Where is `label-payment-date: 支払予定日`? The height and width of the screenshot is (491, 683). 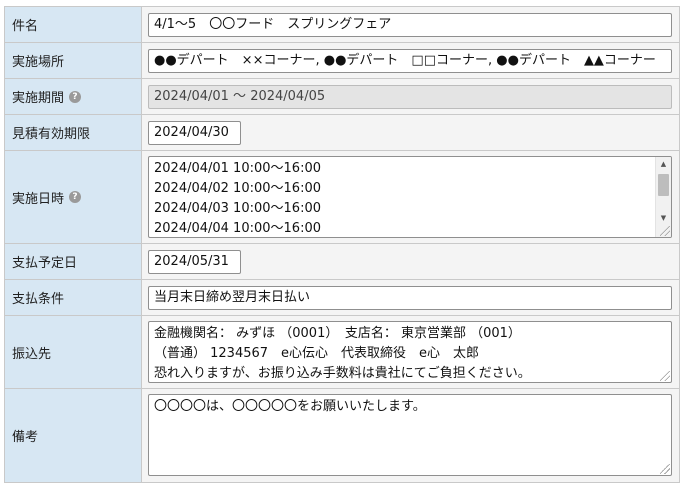 label-payment-date: 支払予定日 is located at coordinates (73, 261).